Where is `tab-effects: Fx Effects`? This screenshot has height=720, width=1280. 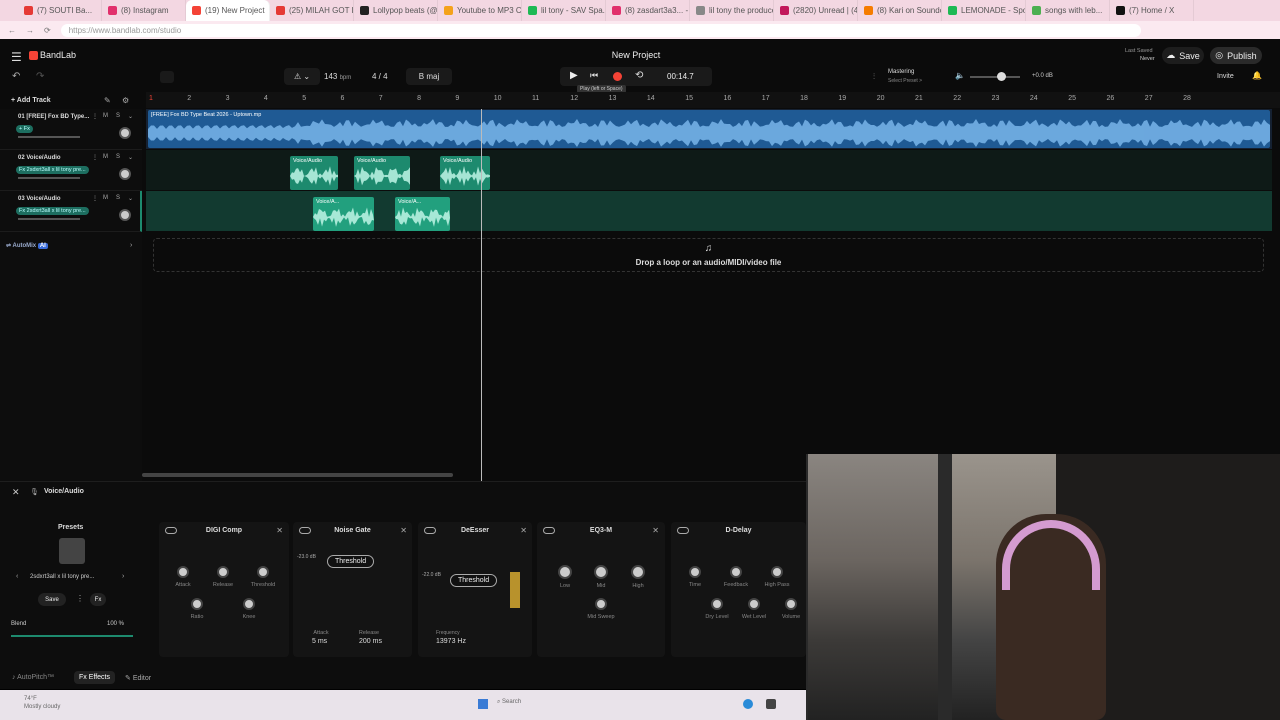 tab-effects: Fx Effects is located at coordinates (95, 677).